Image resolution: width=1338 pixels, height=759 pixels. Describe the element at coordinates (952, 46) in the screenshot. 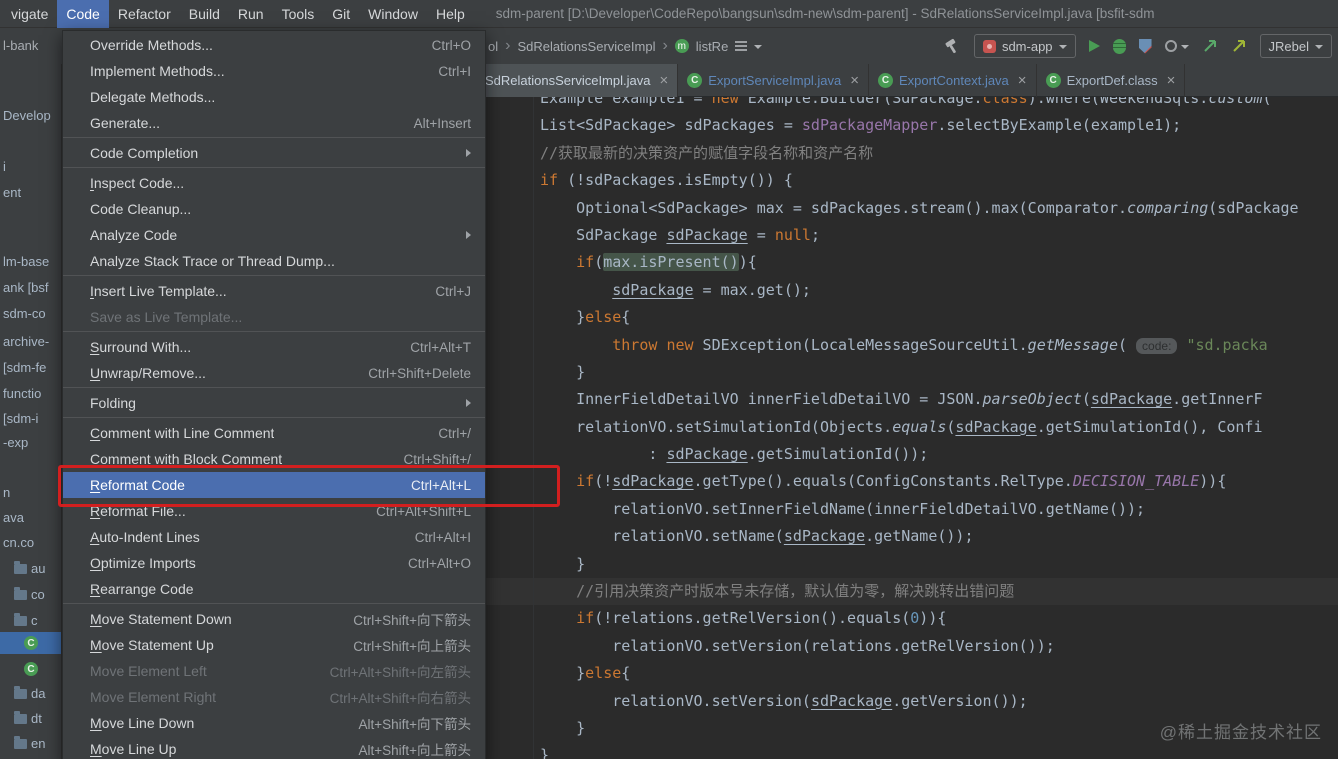

I see `build-hammer-icon` at that location.